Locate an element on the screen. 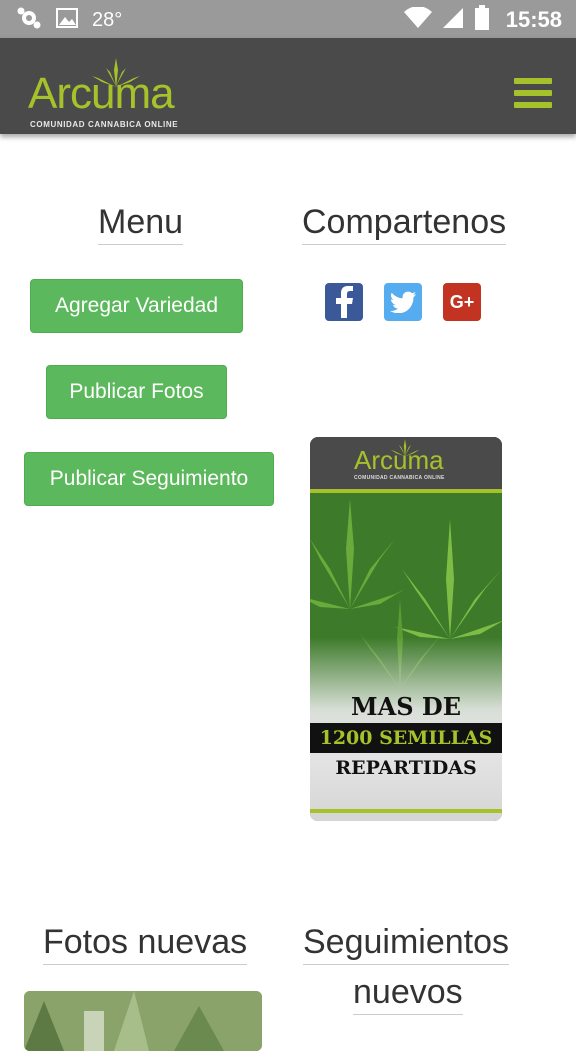  site-logo: Arcuma COMUNIDAD CANNABICA ONLINE is located at coordinates (120, 94).